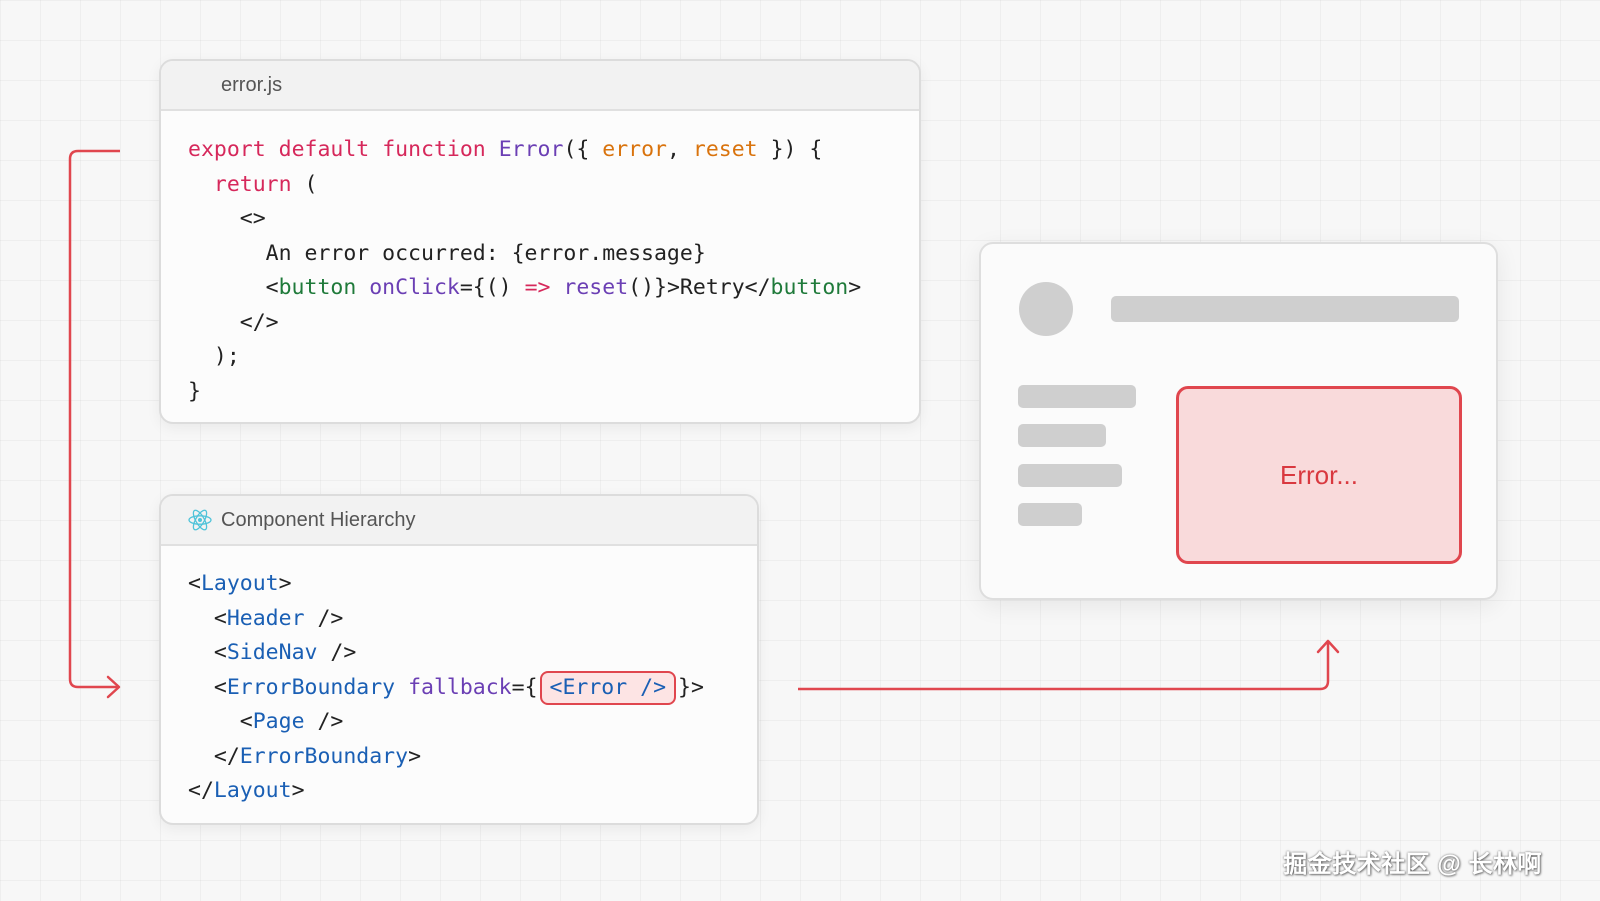 The height and width of the screenshot is (901, 1600). Describe the element at coordinates (252, 184) in the screenshot. I see `code-token: return` at that location.